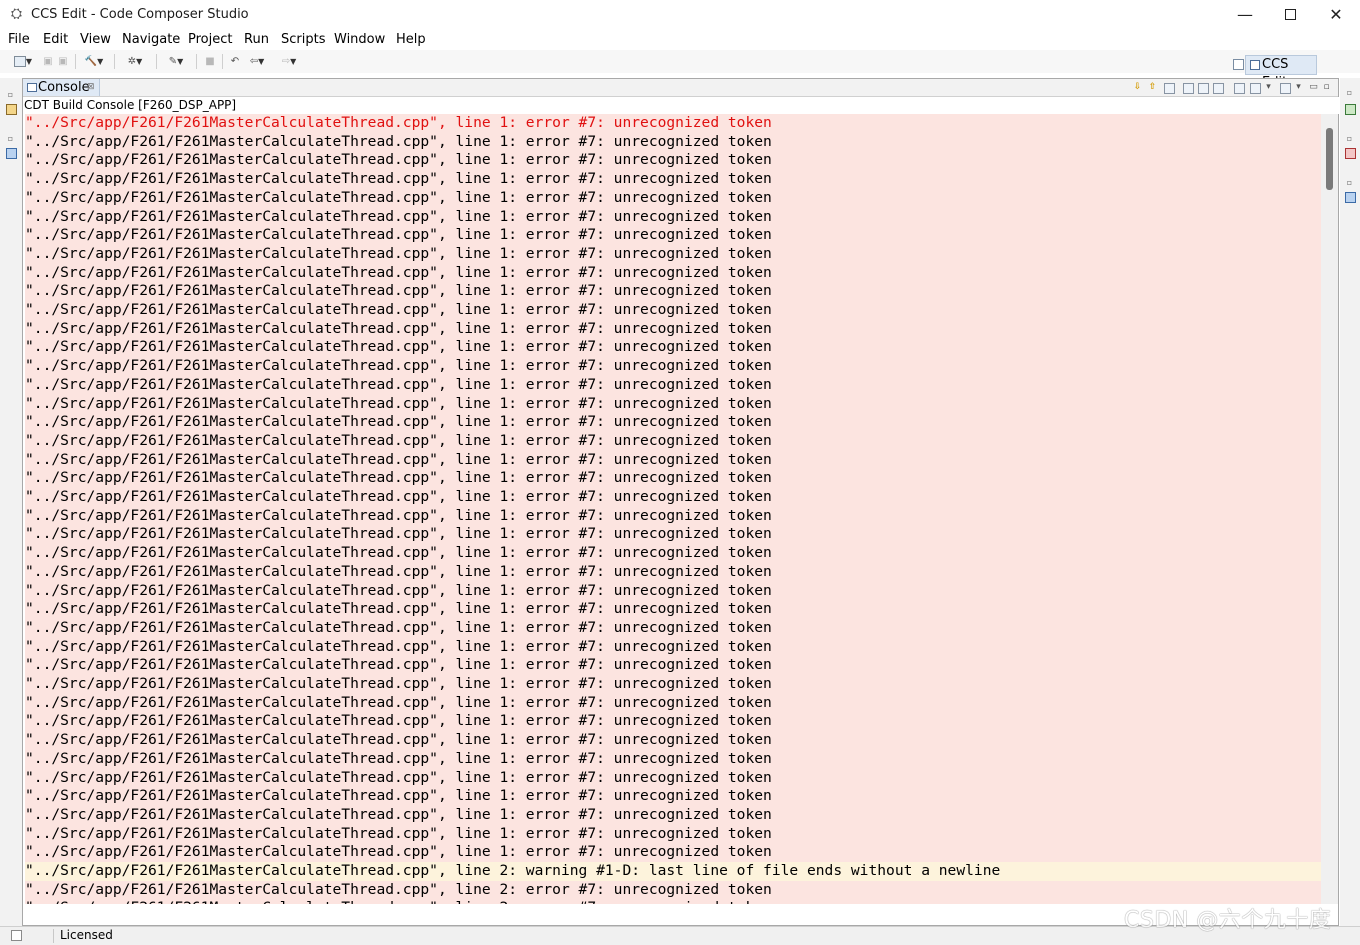  Describe the element at coordinates (135, 61) in the screenshot. I see `debug-icon: ✲▼` at that location.